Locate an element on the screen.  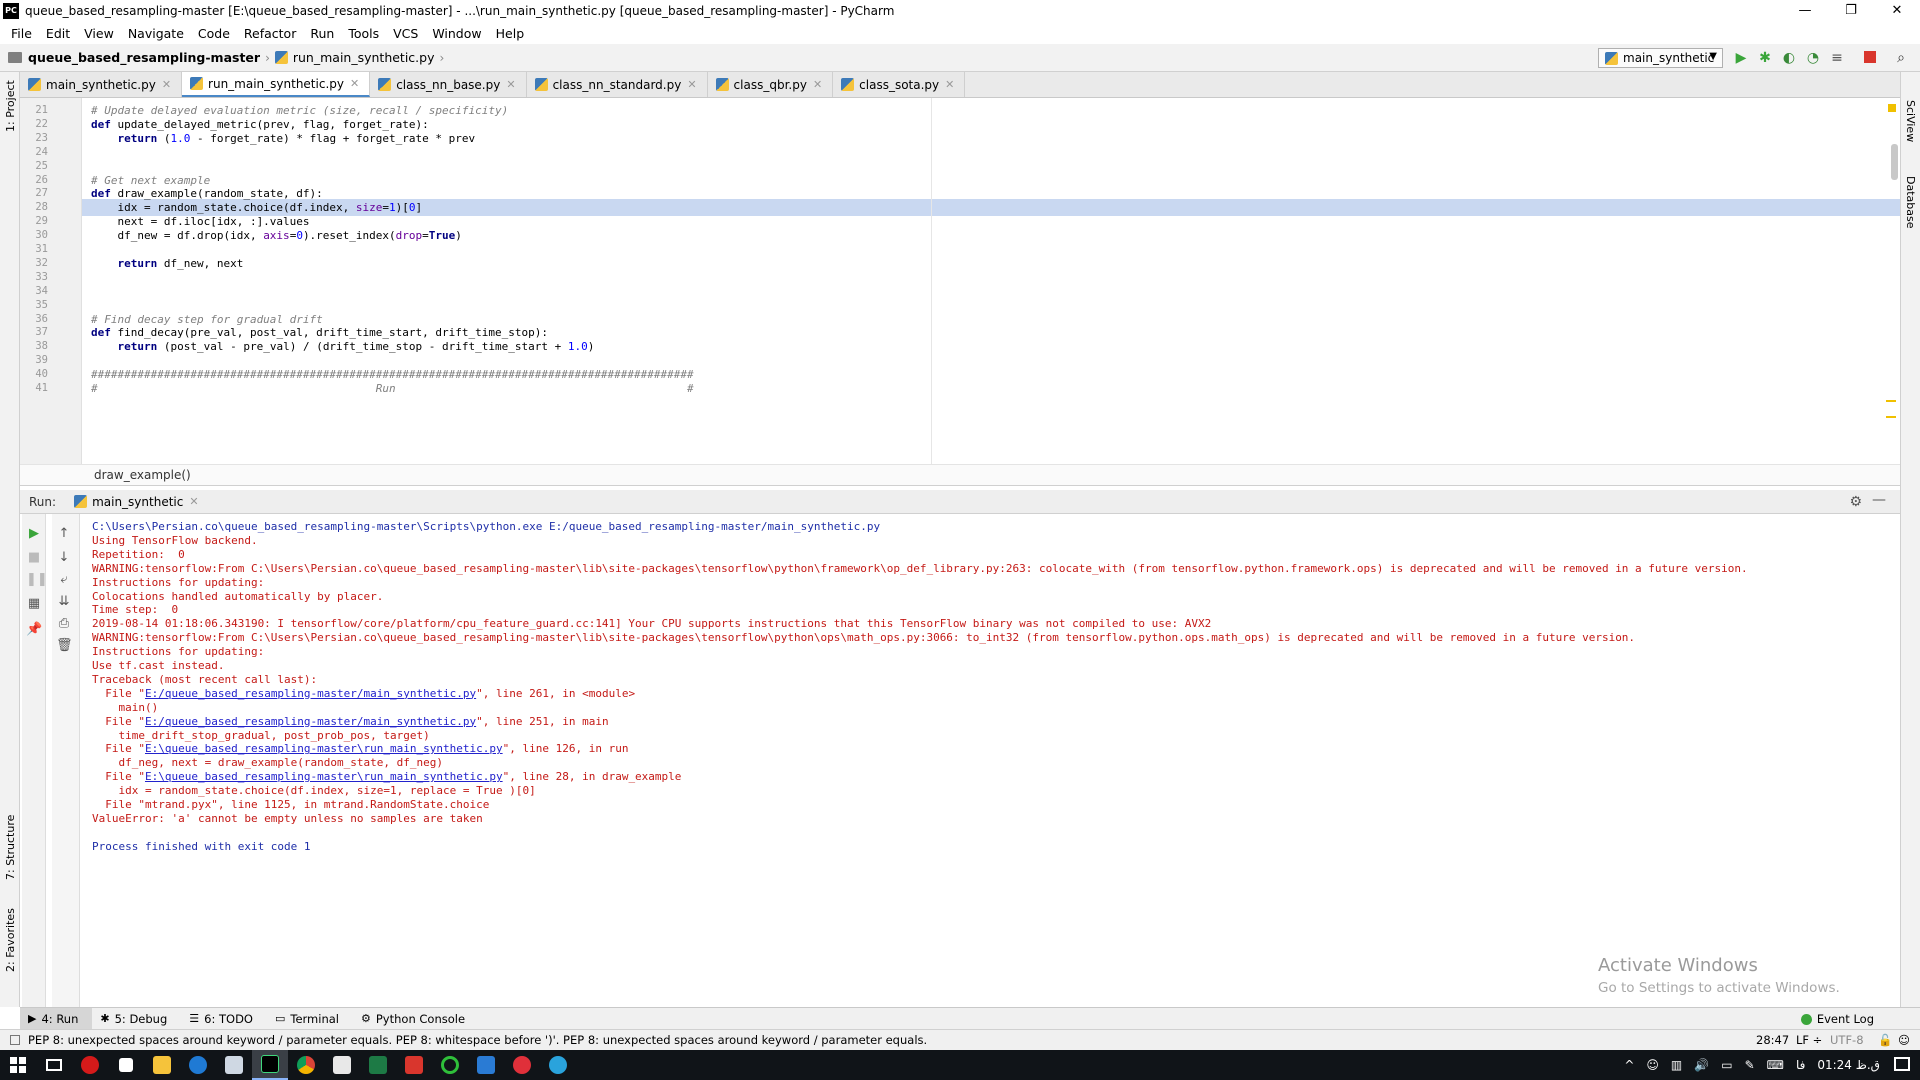
menu-vcs: VCS is located at coordinates (405, 33).